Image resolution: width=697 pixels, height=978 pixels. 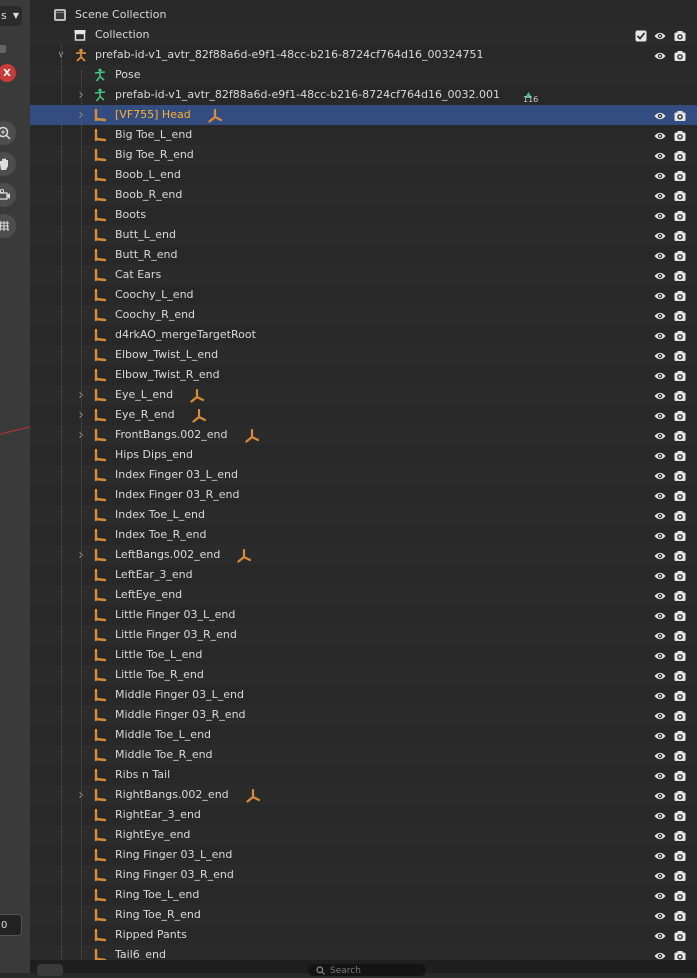 I want to click on bone-row-frontbangs-002-end: › FrontBangs.002_end, so click(x=363, y=435).